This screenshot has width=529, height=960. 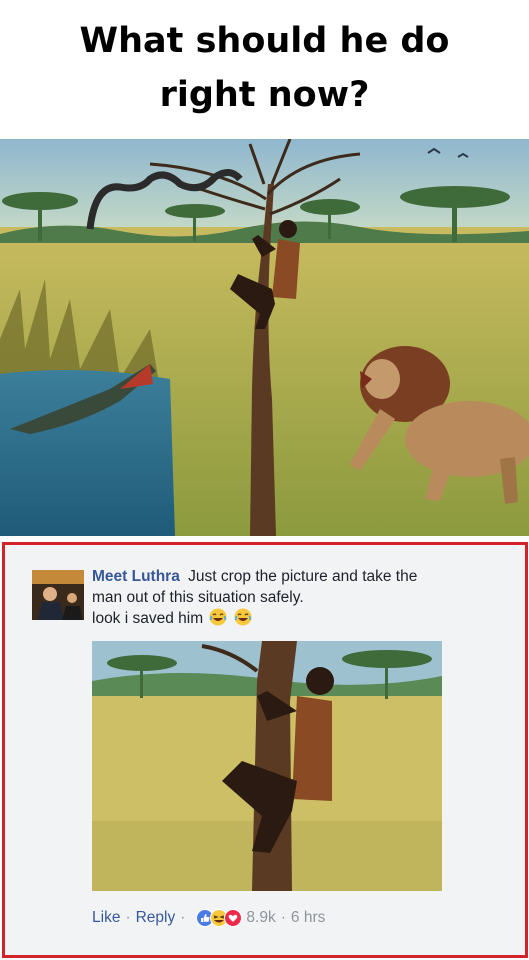 What do you see at coordinates (264, 41) in the screenshot?
I see `headline-line-1: What should he do` at bounding box center [264, 41].